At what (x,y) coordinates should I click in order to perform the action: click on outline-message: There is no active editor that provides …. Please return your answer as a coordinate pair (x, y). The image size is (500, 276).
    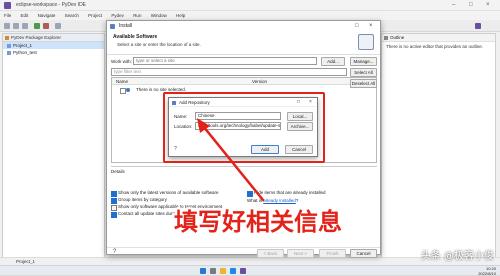
    Looking at the image, I should click on (435, 46).